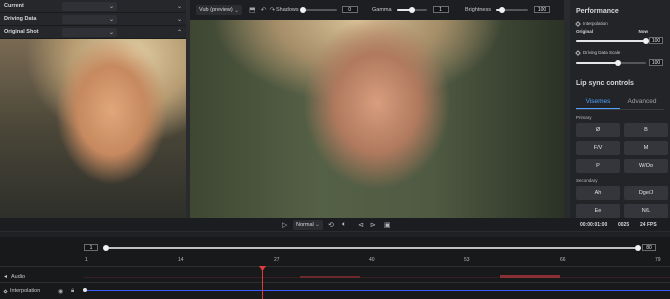 The image size is (670, 299). What do you see at coordinates (305, 224) in the screenshot?
I see `speed-label: Normal` at bounding box center [305, 224].